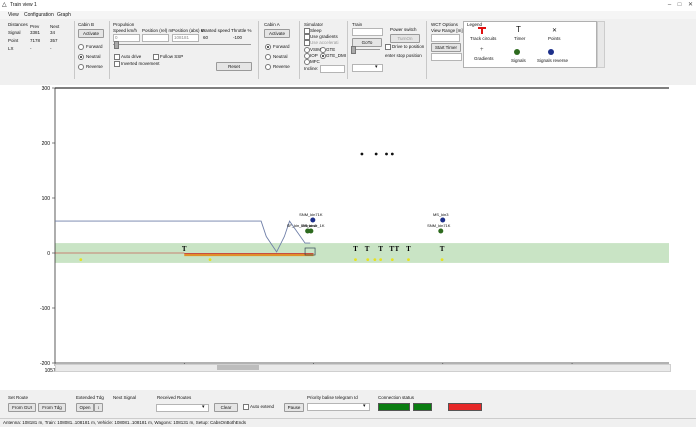 The height and width of the screenshot is (427, 696). Describe the element at coordinates (31, 48) in the screenshot. I see `distances-row-prev: -` at that location.